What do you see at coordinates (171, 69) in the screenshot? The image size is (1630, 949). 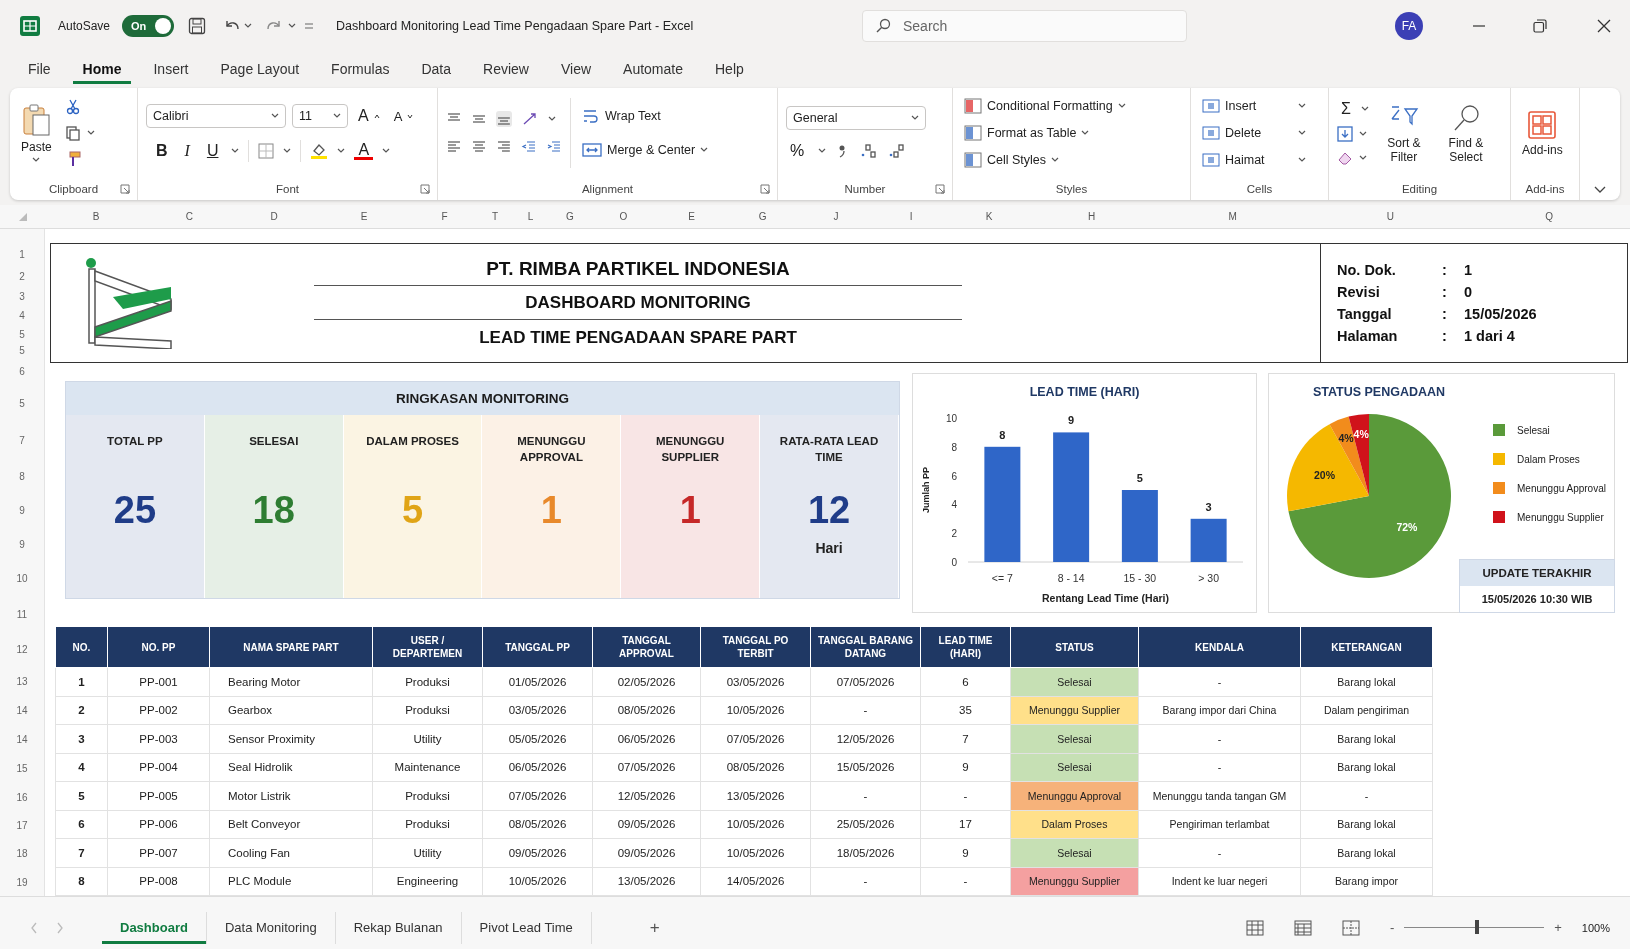 I see `ribbon-tab: Insert` at bounding box center [171, 69].